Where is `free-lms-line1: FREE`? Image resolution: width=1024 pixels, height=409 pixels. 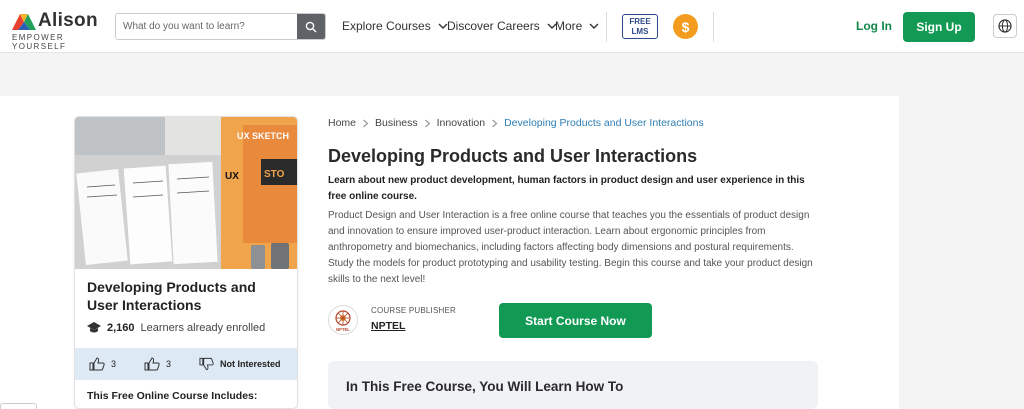
free-lms-line1: FREE is located at coordinates (640, 21).